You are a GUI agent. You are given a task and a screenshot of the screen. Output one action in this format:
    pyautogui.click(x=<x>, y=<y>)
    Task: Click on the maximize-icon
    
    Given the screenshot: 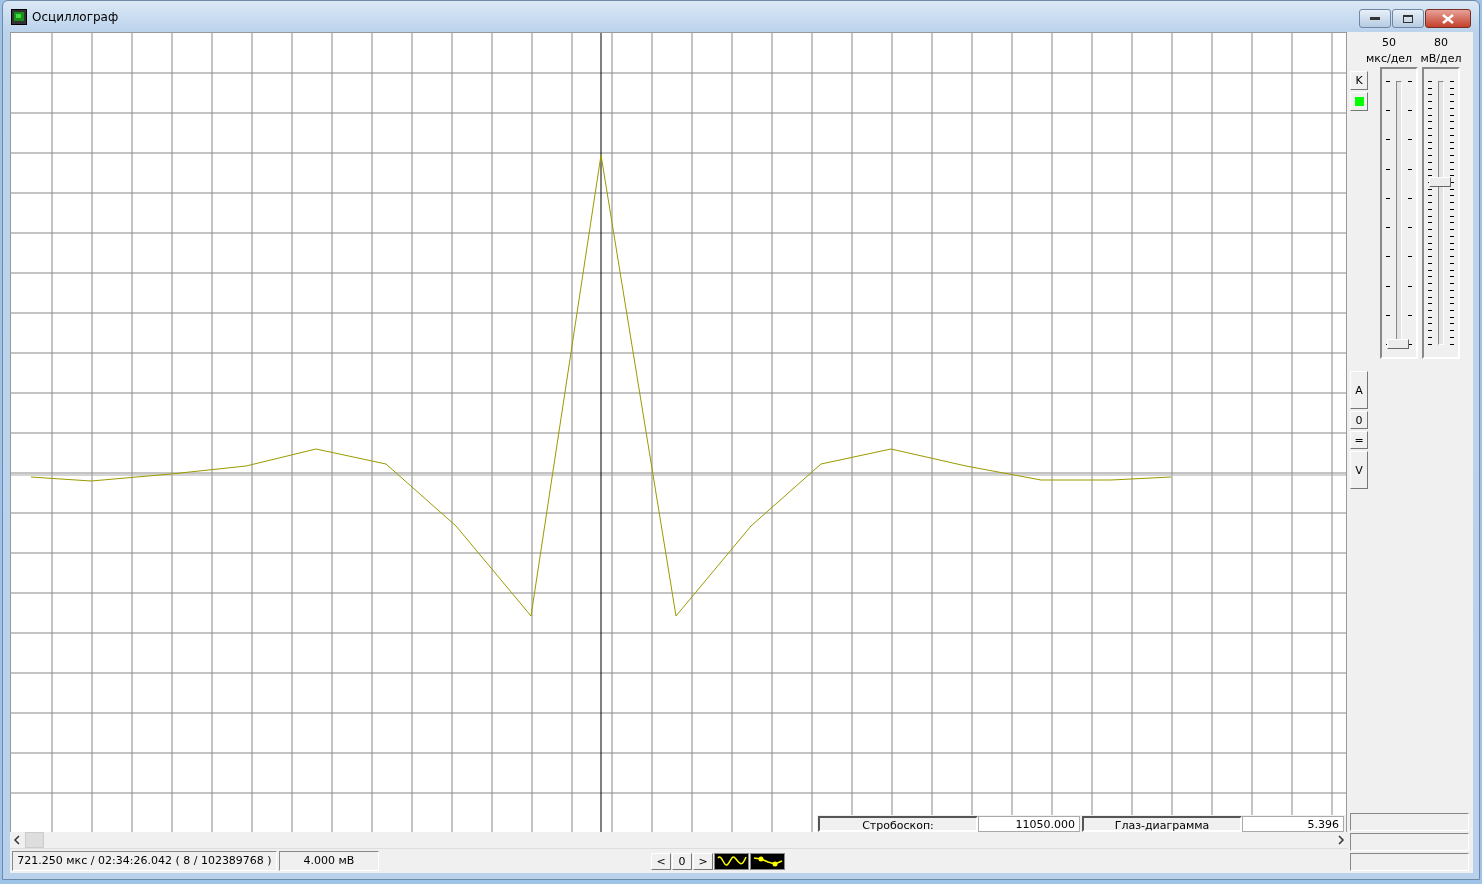 What is the action you would take?
    pyautogui.click(x=1408, y=18)
    